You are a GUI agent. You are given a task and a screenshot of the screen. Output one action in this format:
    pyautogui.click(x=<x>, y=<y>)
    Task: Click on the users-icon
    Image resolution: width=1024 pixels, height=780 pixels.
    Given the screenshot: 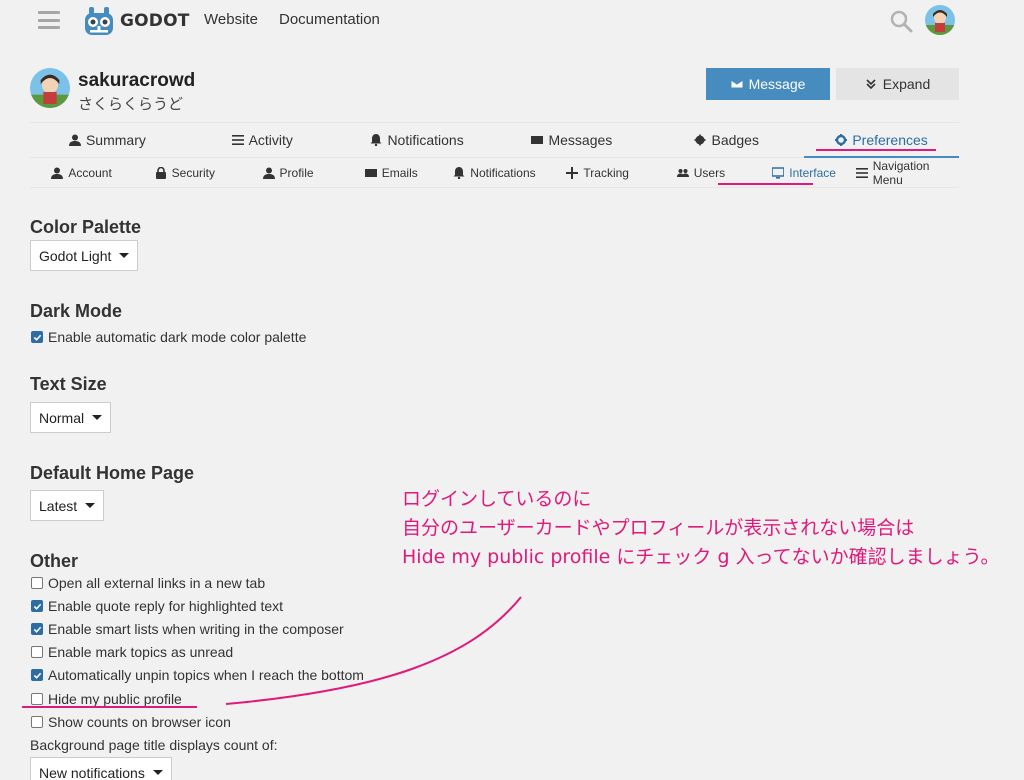 What is the action you would take?
    pyautogui.click(x=682, y=173)
    